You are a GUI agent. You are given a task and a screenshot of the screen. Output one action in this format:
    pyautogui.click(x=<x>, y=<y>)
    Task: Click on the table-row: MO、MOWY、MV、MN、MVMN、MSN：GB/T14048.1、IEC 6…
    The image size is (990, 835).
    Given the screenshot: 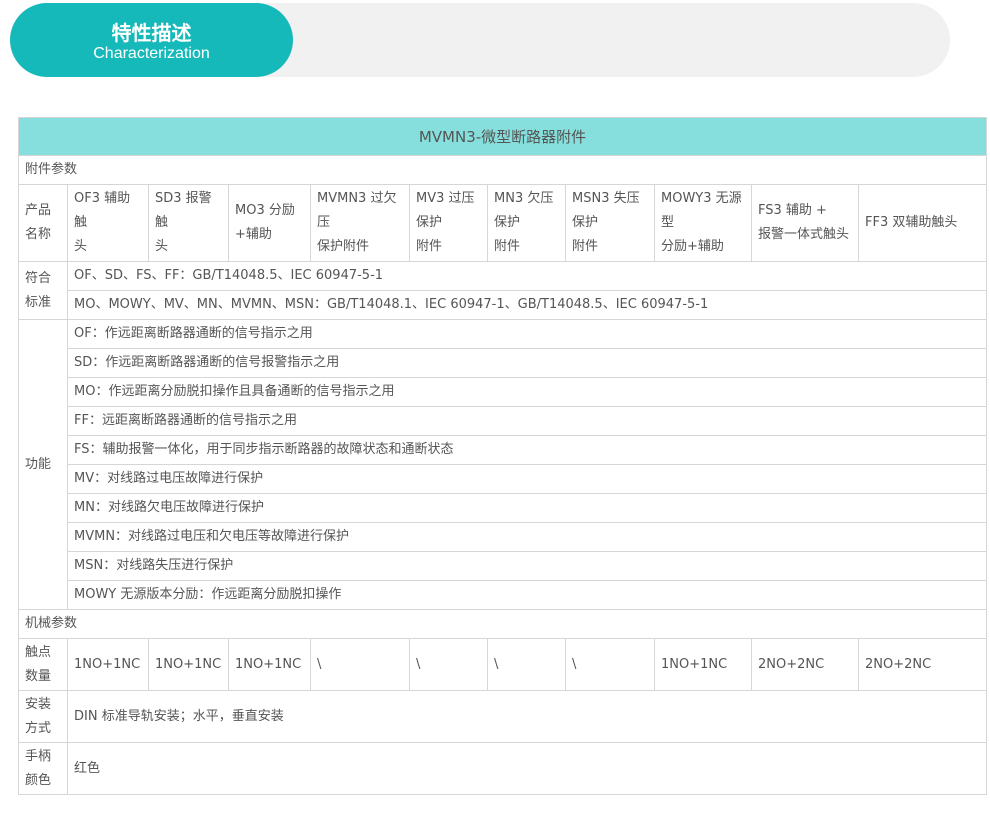 What is the action you would take?
    pyautogui.click(x=503, y=305)
    